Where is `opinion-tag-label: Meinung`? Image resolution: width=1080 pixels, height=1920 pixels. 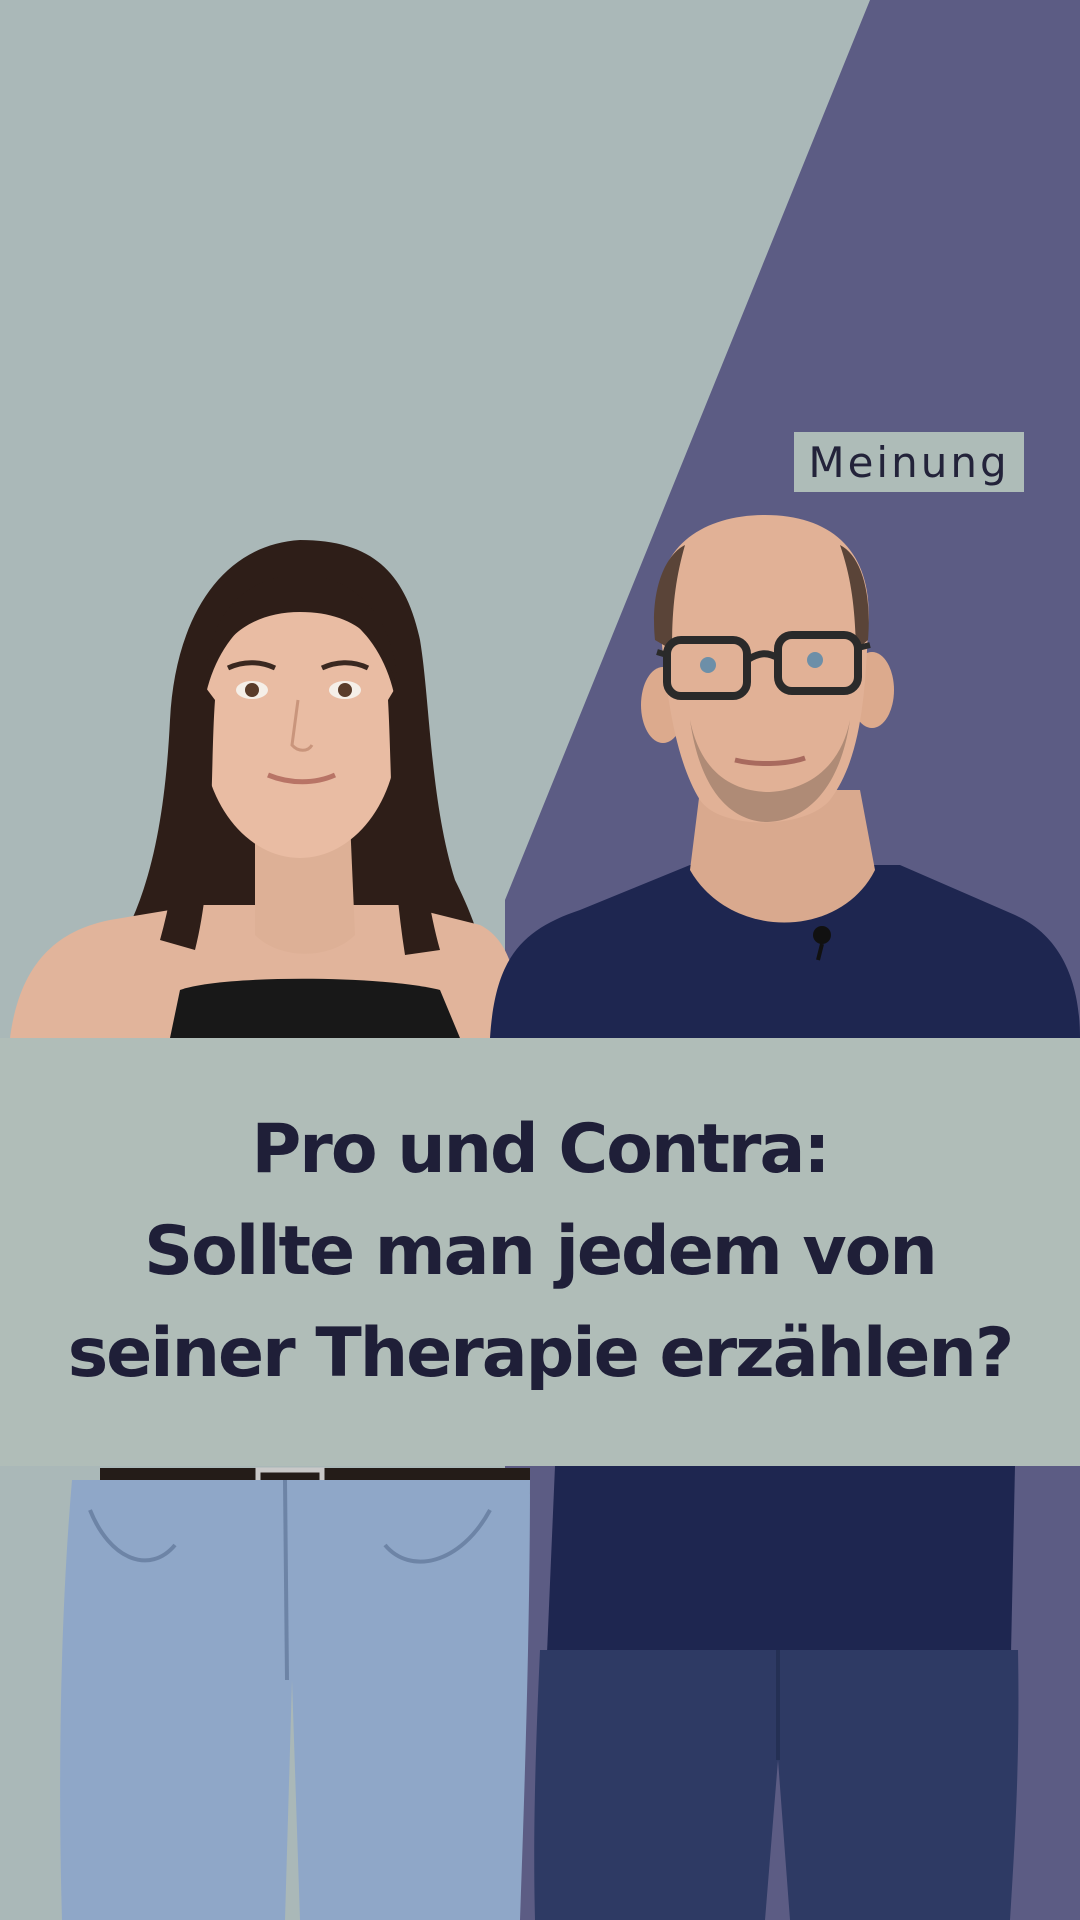 opinion-tag-label: Meinung is located at coordinates (909, 462).